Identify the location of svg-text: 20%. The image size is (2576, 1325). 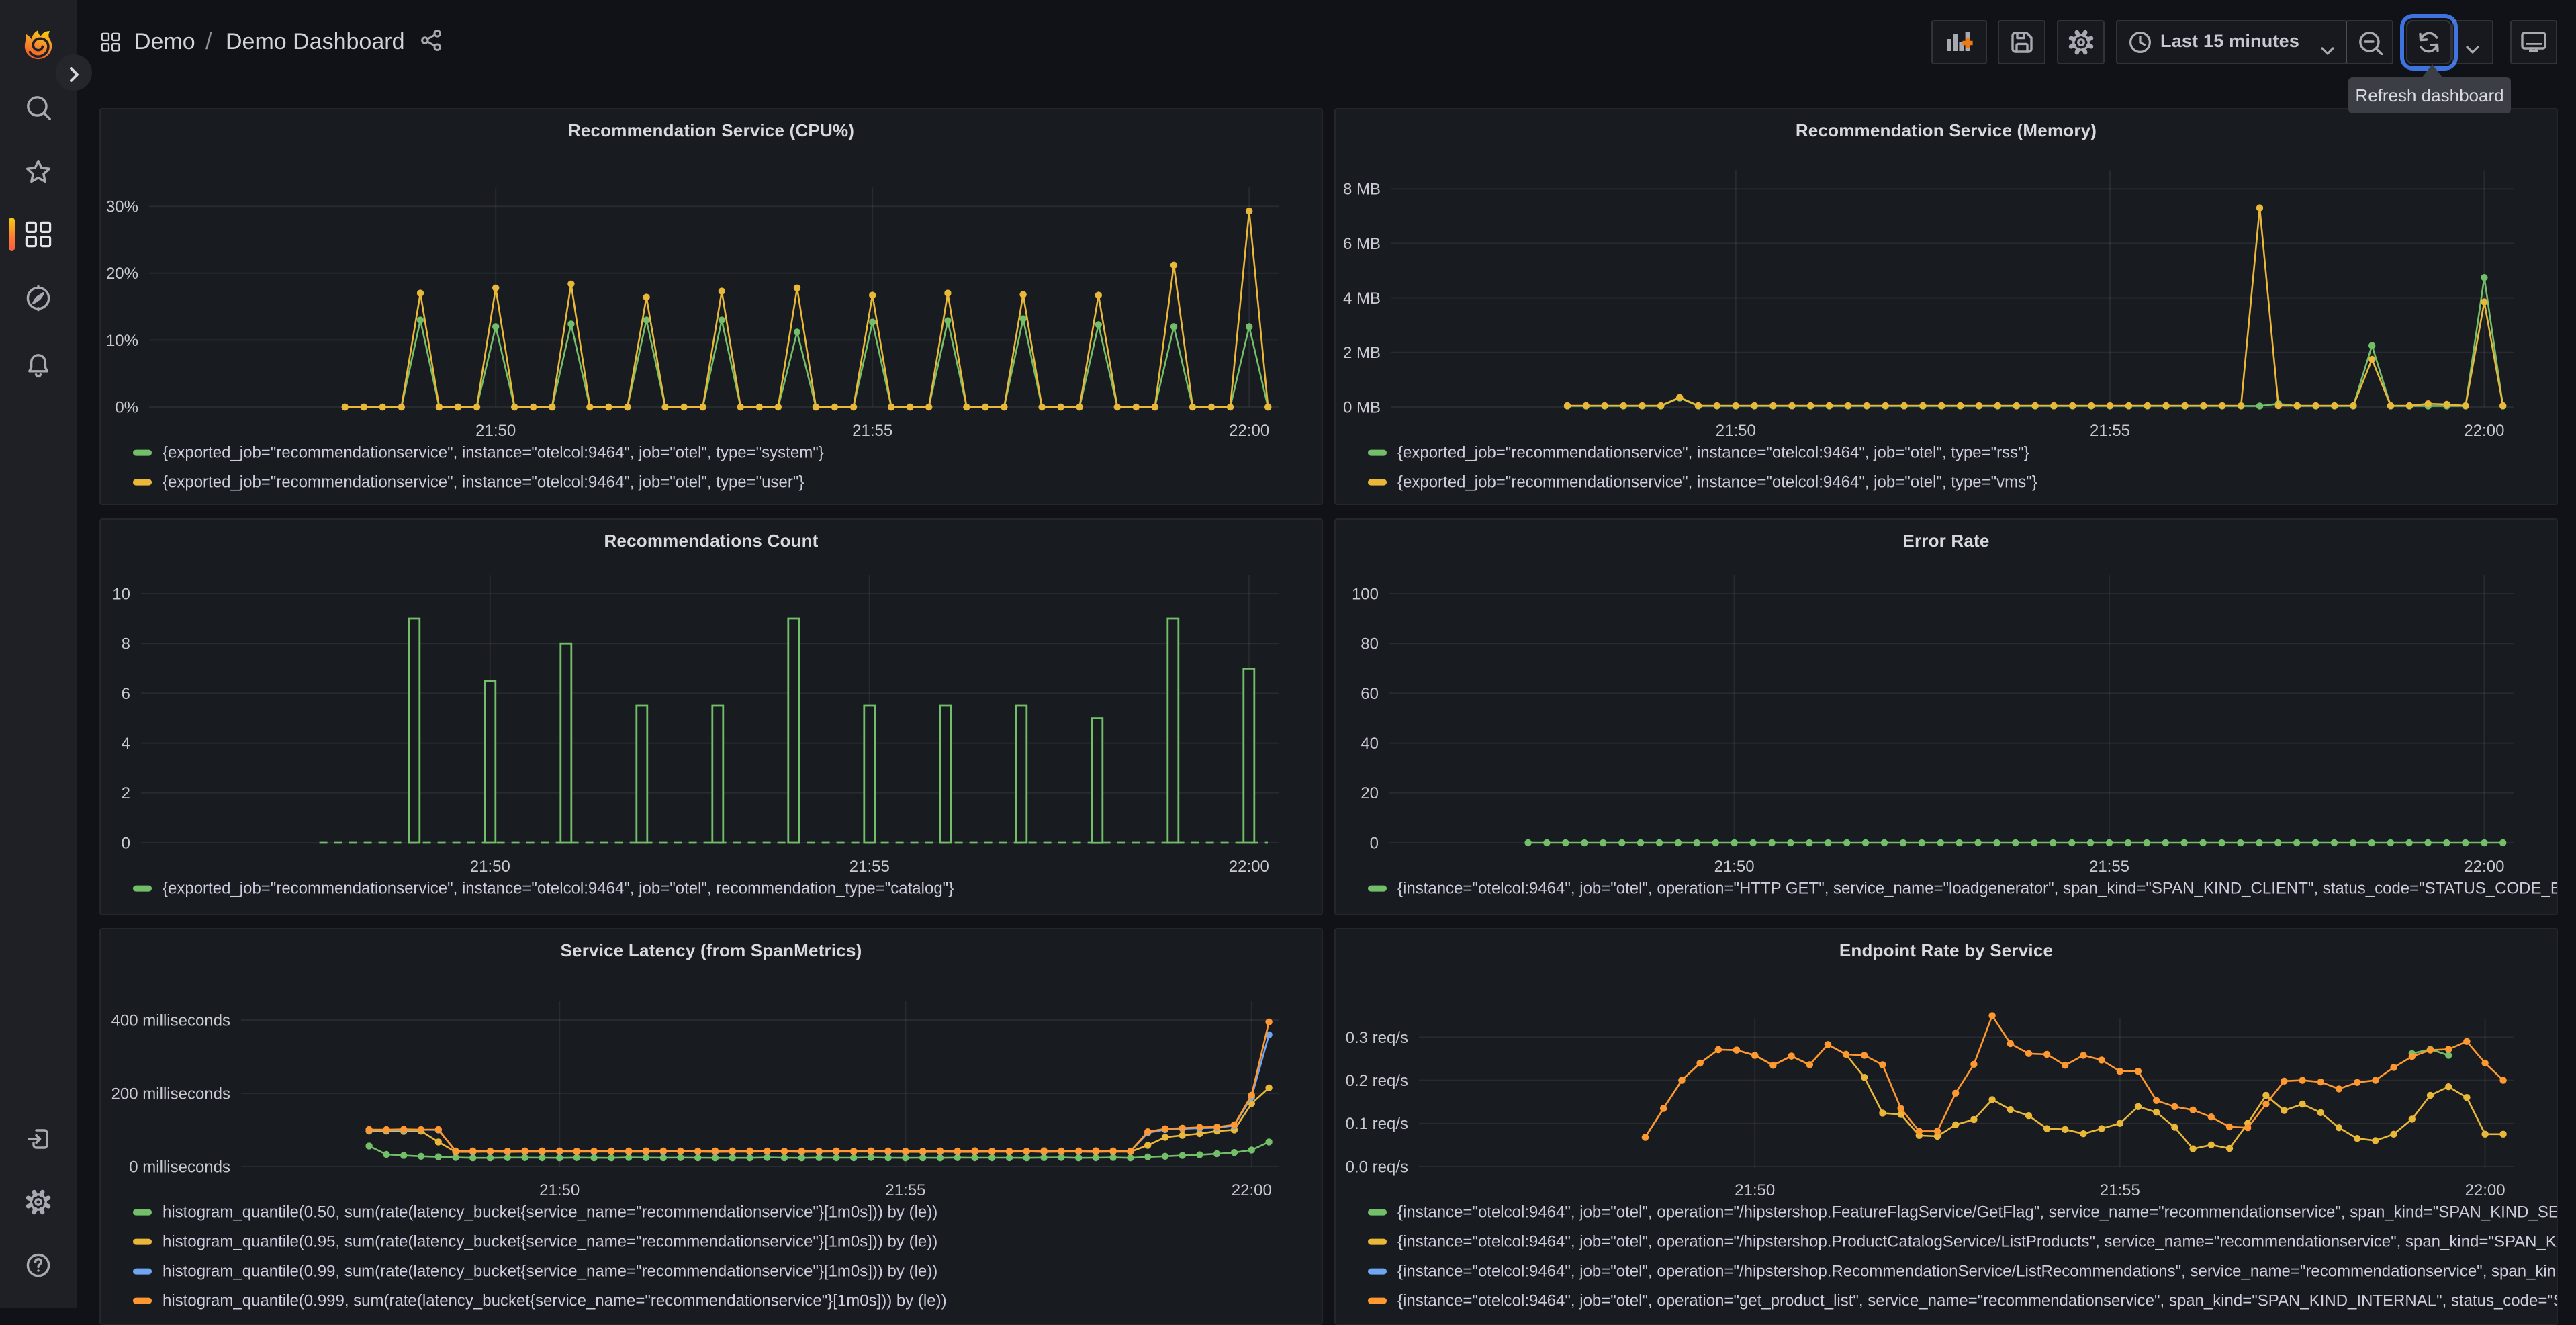
(122, 274).